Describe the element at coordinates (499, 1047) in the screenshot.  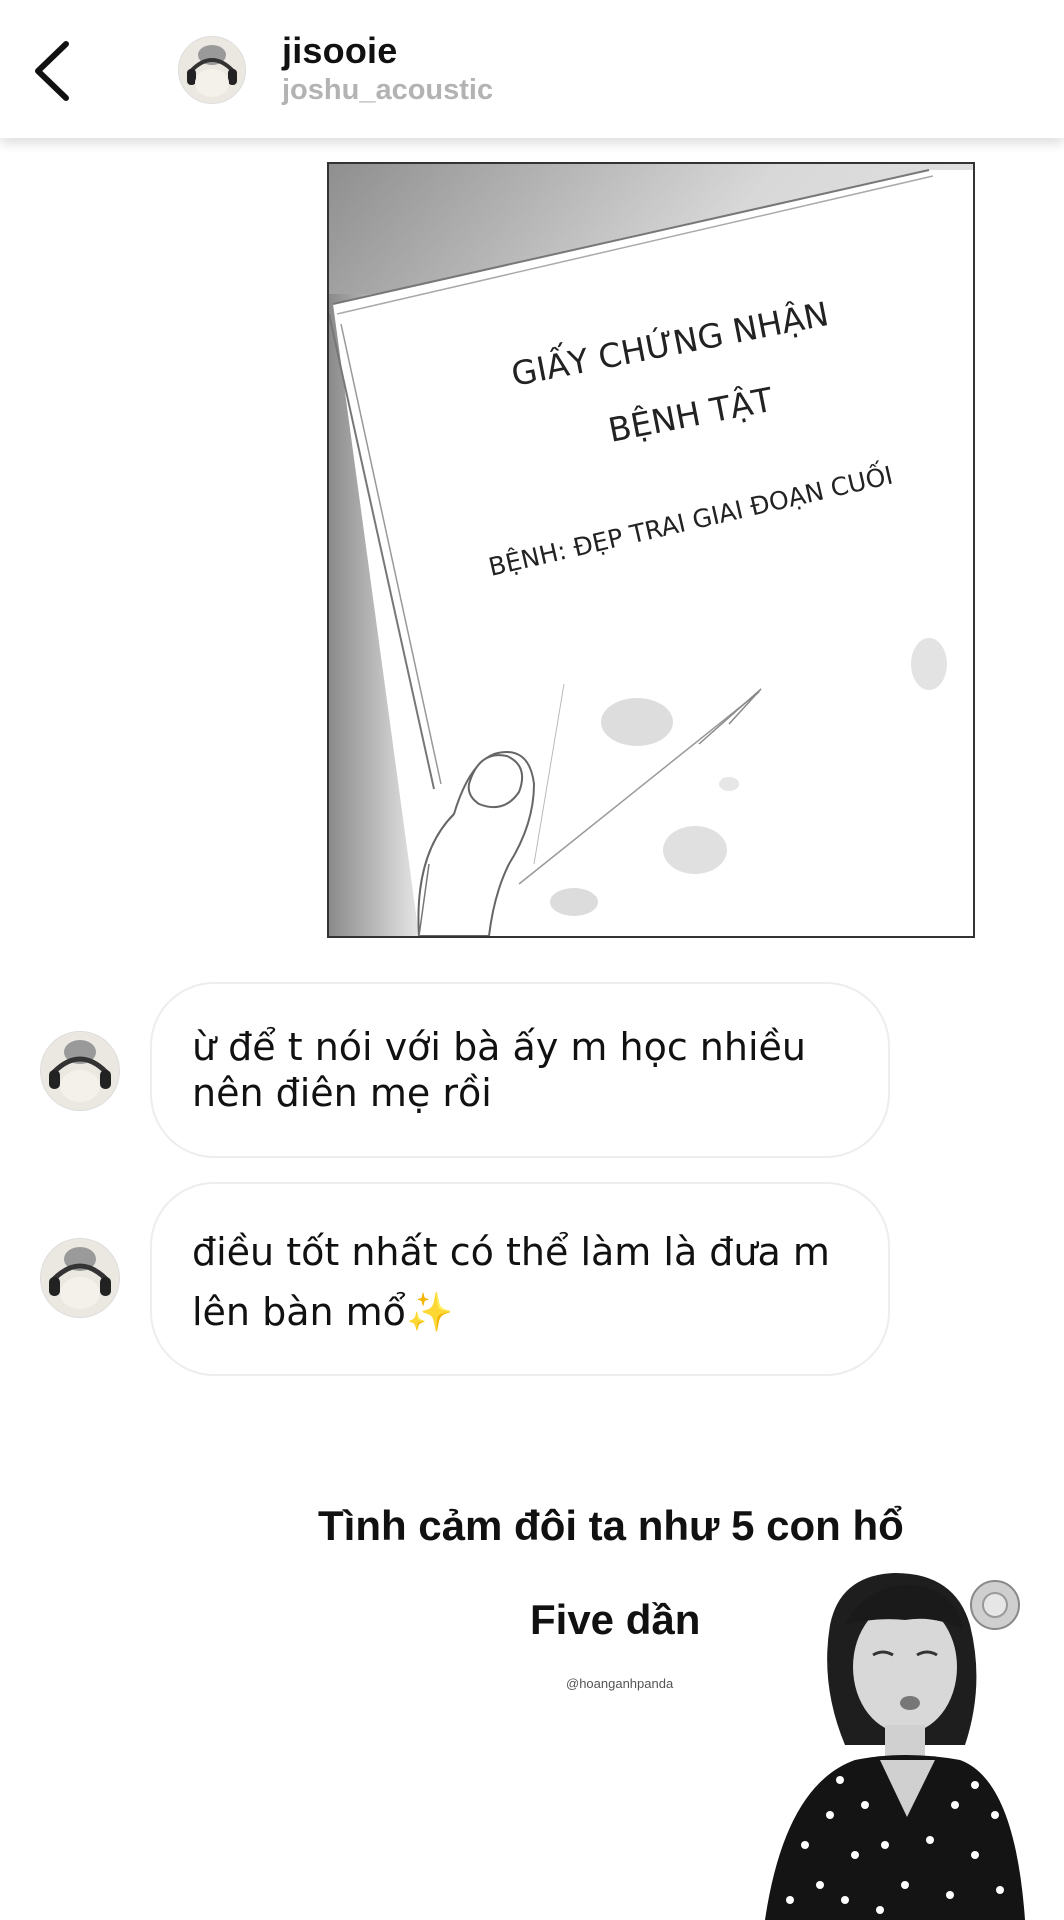
I see `message-text-line: ừ để t nói với bà ấy m học nhiều` at that location.